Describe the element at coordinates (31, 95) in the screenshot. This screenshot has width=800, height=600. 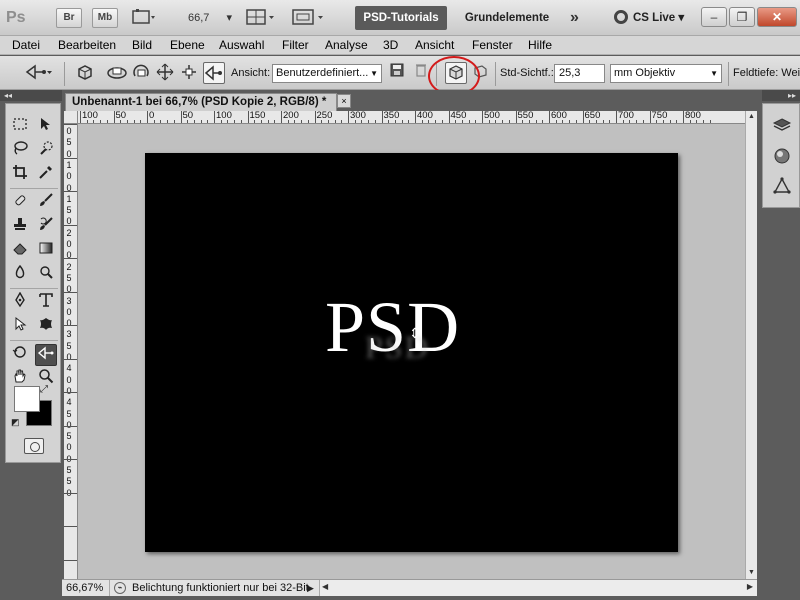
I see `tools-collapse-bar: ◂◂` at that location.